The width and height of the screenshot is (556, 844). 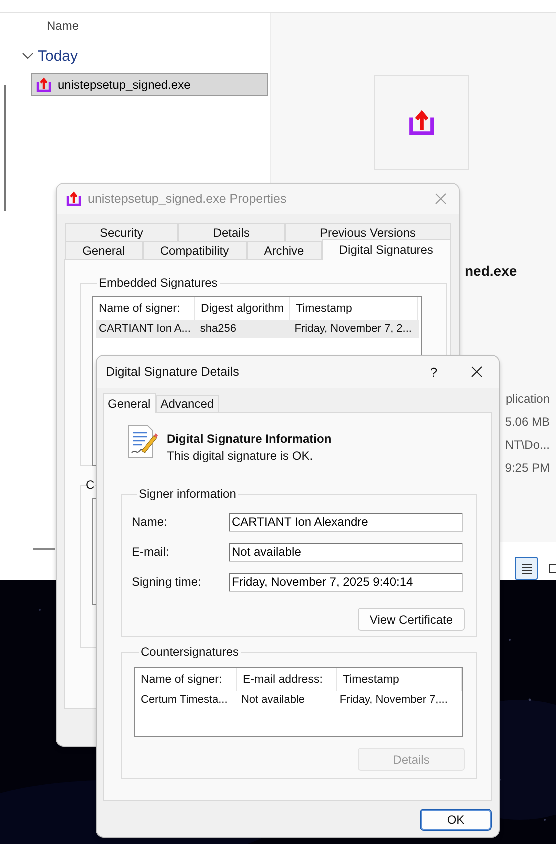 What do you see at coordinates (240, 456) in the screenshot?
I see `info-status: This digital signature is OK.` at bounding box center [240, 456].